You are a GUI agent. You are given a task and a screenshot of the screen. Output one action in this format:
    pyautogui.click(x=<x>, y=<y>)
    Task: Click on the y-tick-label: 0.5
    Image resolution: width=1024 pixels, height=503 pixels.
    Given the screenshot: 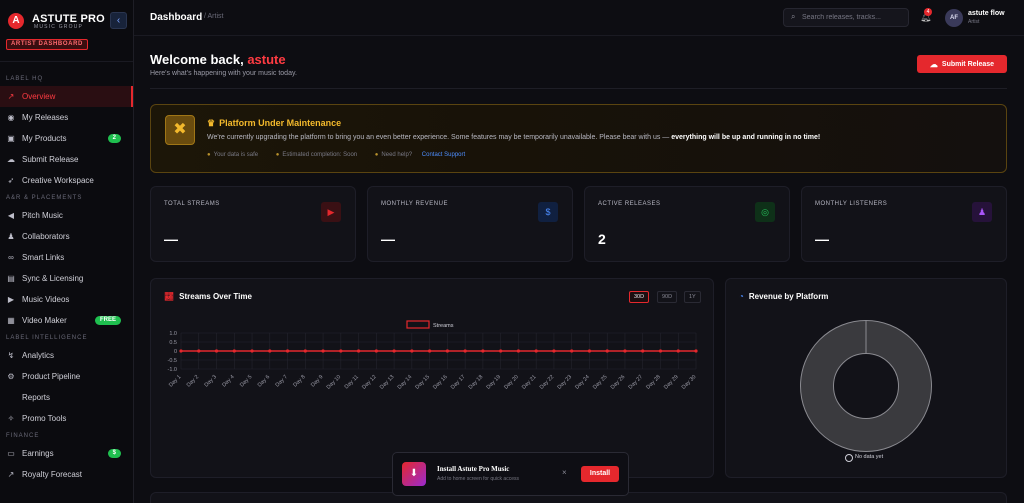 What is the action you would take?
    pyautogui.click(x=173, y=343)
    